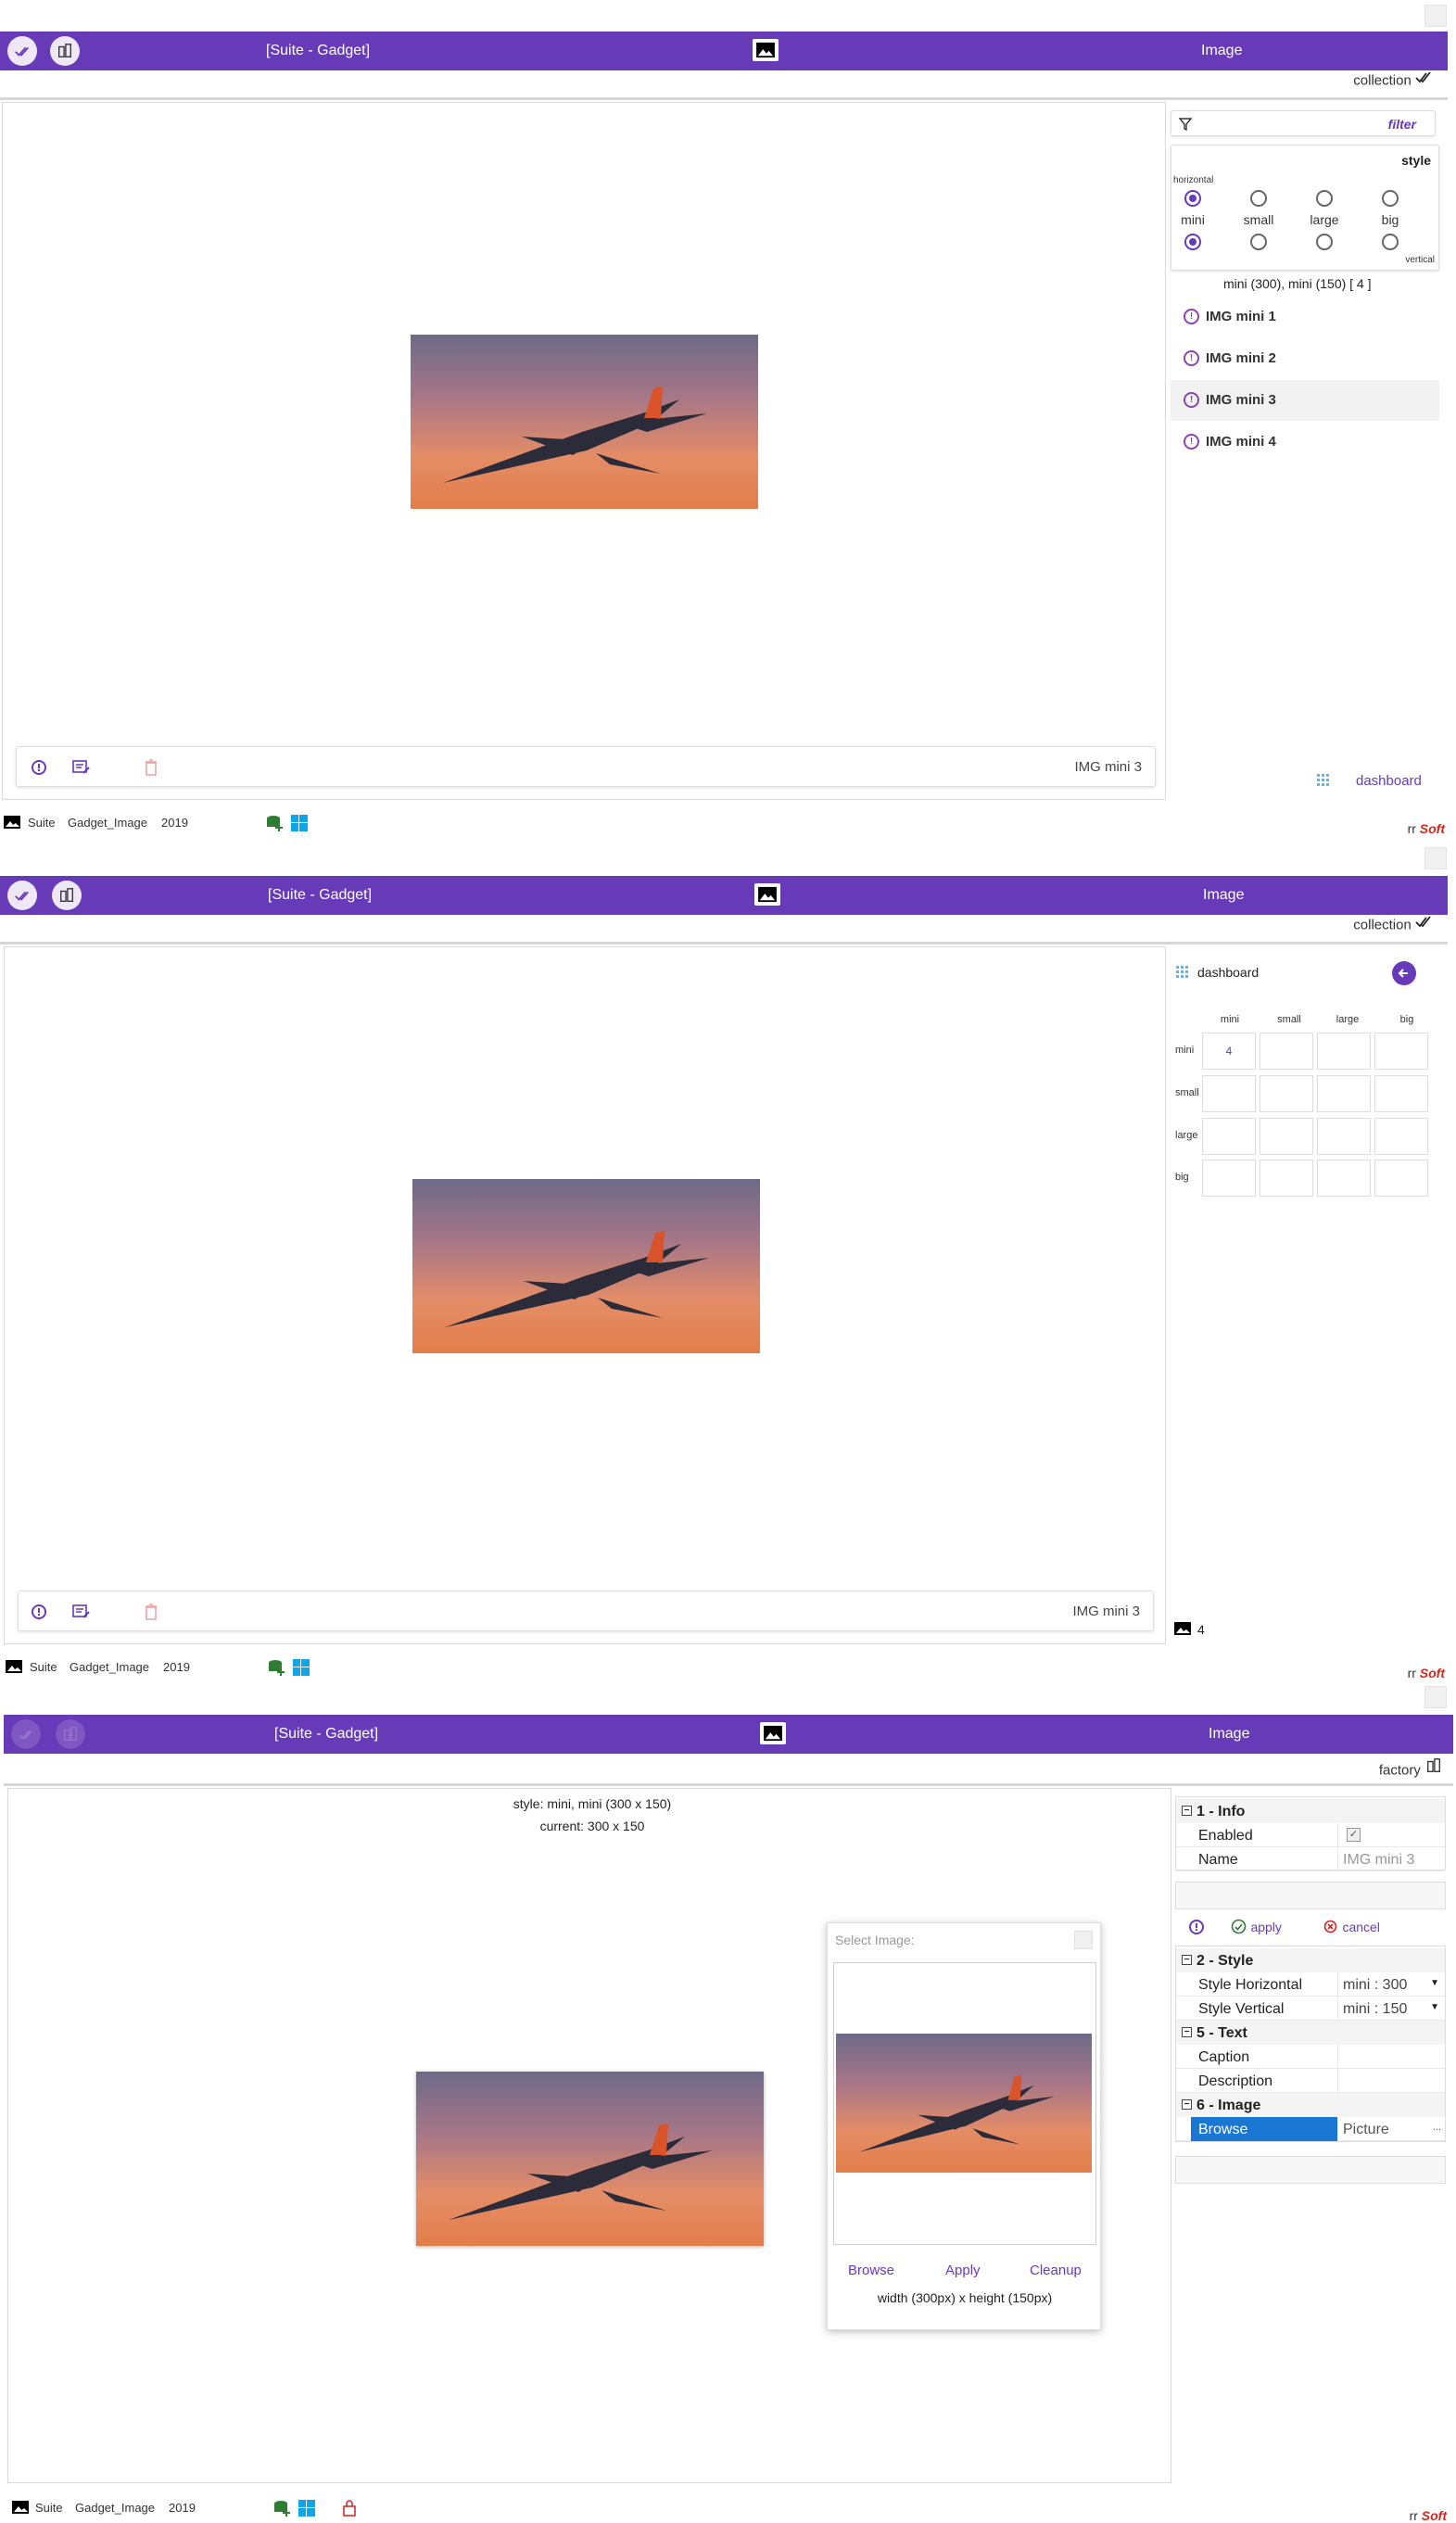  What do you see at coordinates (1310, 1984) in the screenshot?
I see `property-style-horizontal: Style Horizontal mini : 300 ▼` at bounding box center [1310, 1984].